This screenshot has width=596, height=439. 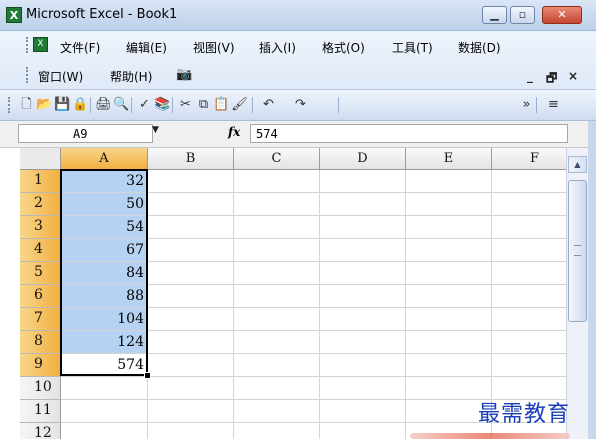 I want to click on cell-c2, so click(x=277, y=204).